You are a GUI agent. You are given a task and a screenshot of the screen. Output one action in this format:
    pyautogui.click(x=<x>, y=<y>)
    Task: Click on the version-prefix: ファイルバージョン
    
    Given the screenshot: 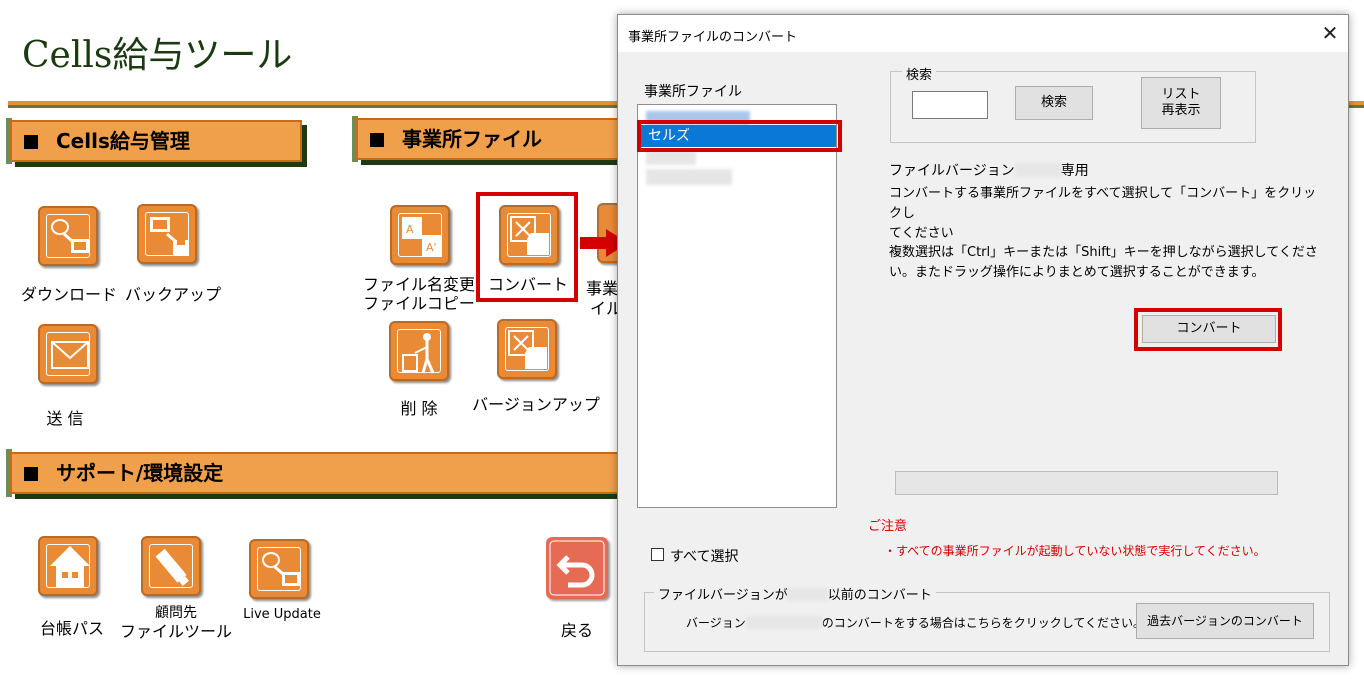 What is the action you would take?
    pyautogui.click(x=952, y=171)
    